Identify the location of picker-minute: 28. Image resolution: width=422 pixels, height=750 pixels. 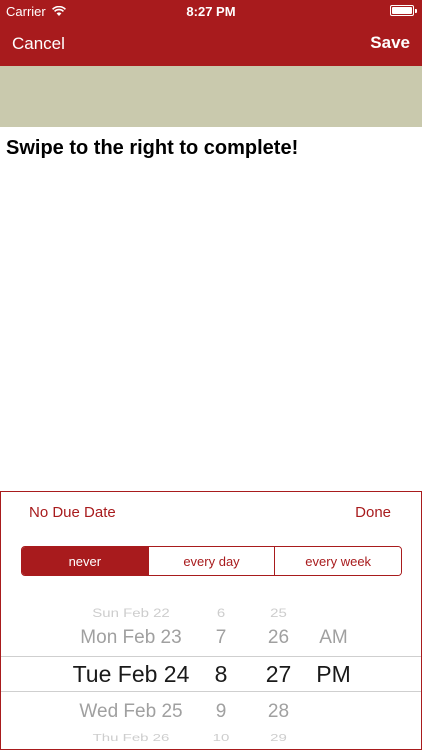
(278, 712).